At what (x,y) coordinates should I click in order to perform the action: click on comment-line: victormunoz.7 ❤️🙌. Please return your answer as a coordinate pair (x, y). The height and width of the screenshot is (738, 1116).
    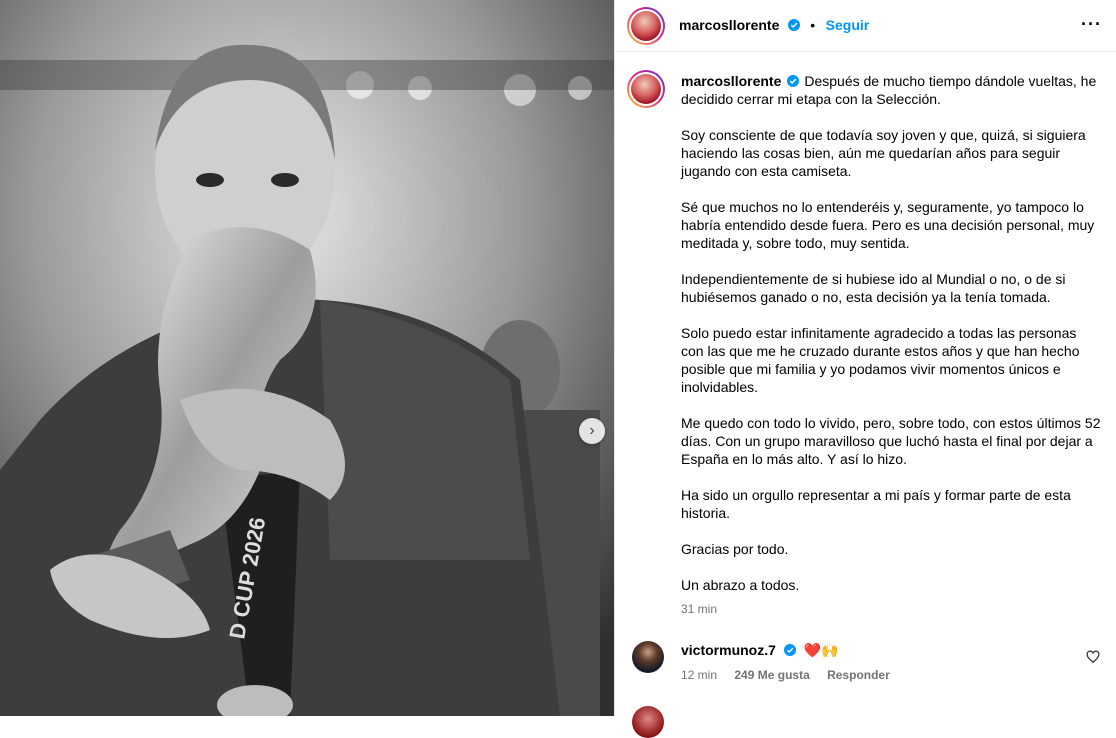
    Looking at the image, I should click on (760, 650).